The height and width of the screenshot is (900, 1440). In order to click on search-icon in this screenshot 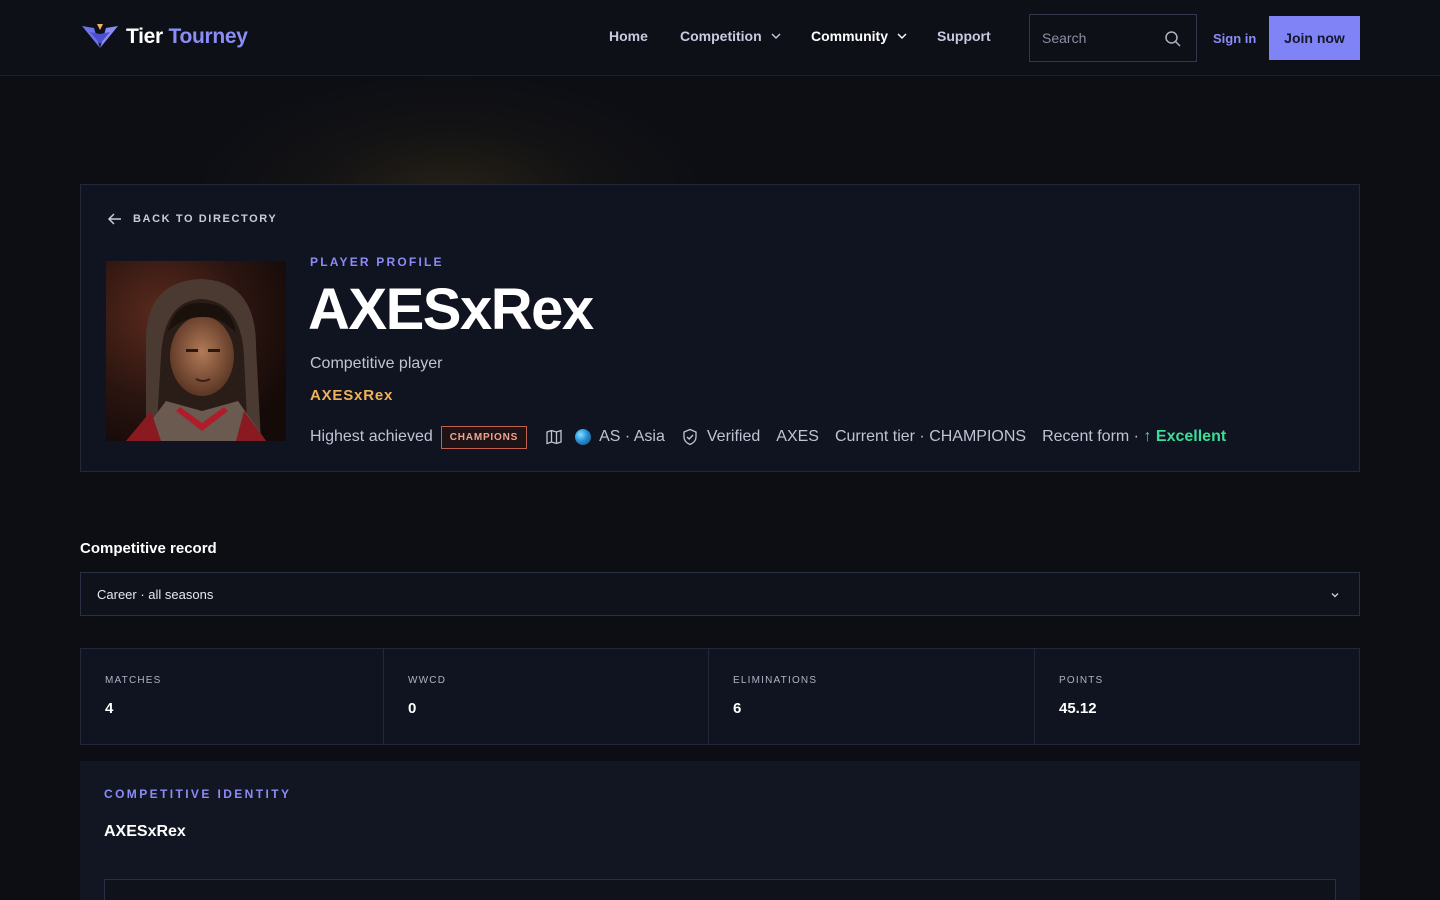, I will do `click(1173, 39)`.